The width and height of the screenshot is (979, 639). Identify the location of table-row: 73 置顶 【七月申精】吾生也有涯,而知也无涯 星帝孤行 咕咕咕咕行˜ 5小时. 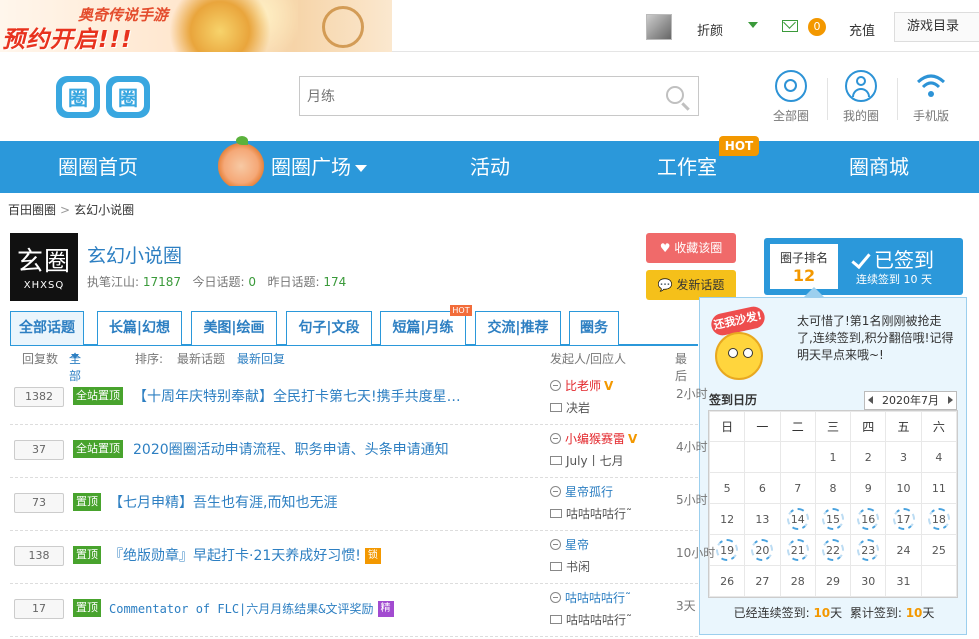
(359, 504).